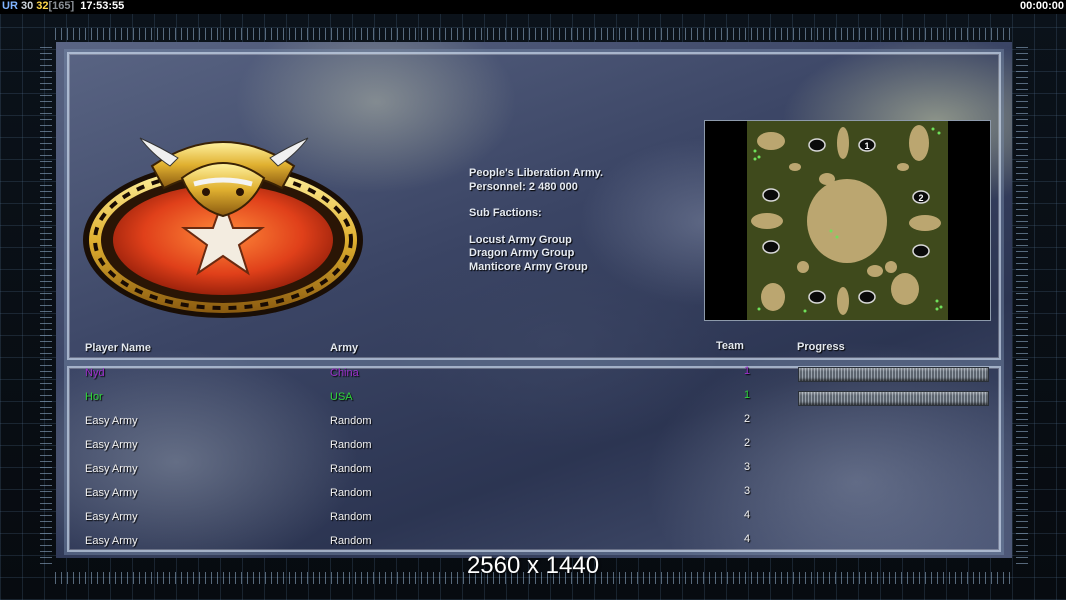 The height and width of the screenshot is (600, 1066). What do you see at coordinates (95, 373) in the screenshot?
I see `player-name: Nyd` at bounding box center [95, 373].